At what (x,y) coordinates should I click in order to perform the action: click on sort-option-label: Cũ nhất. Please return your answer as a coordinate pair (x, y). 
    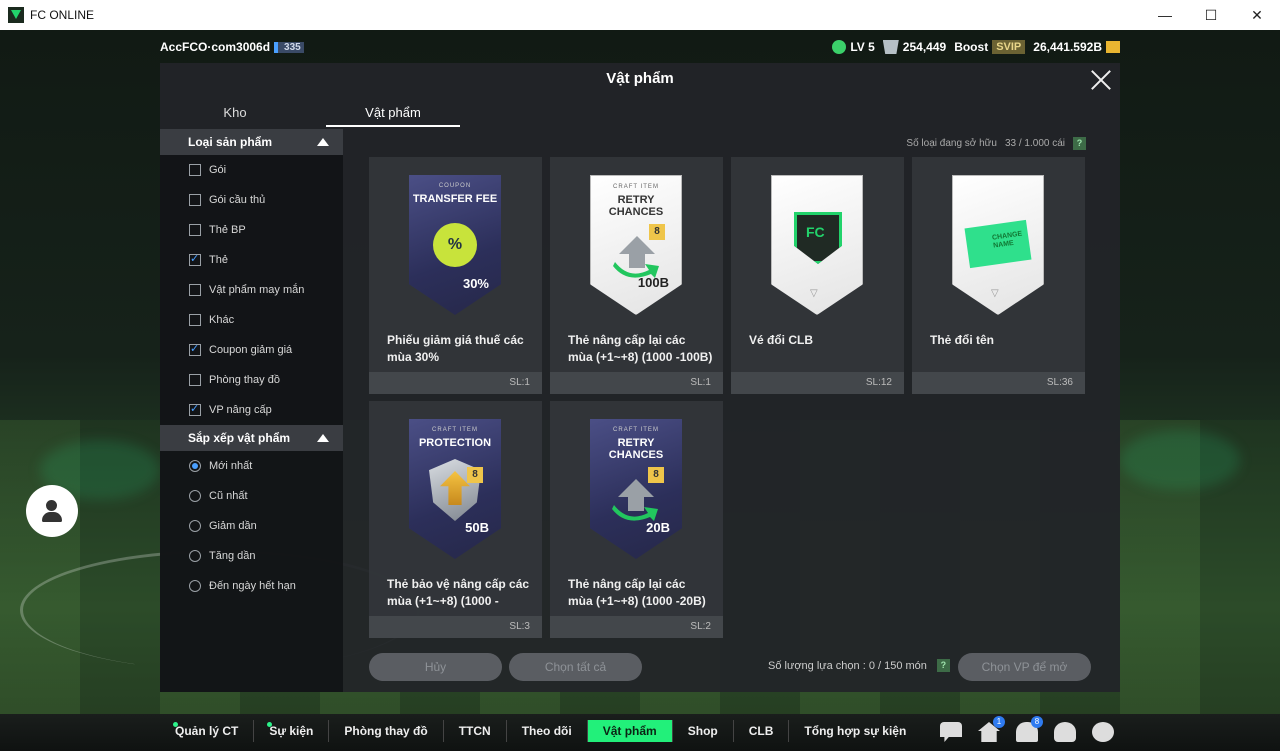
    Looking at the image, I should click on (228, 496).